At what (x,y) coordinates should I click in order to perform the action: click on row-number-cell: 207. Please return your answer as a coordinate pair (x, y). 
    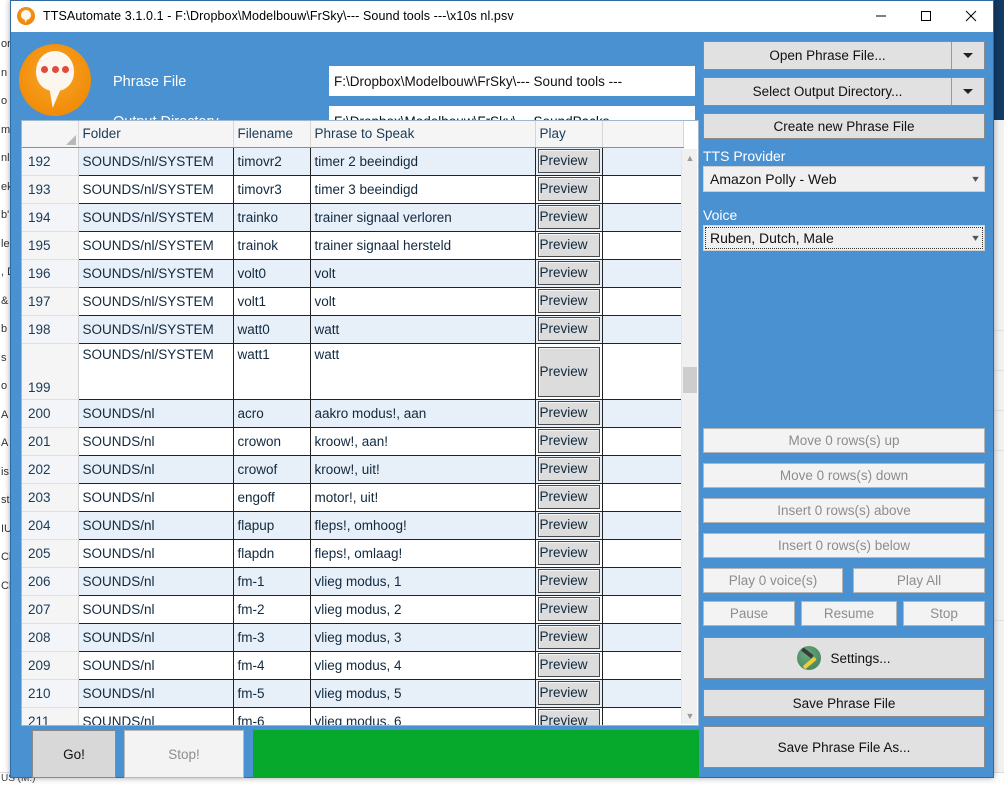
    Looking at the image, I should click on (50, 609).